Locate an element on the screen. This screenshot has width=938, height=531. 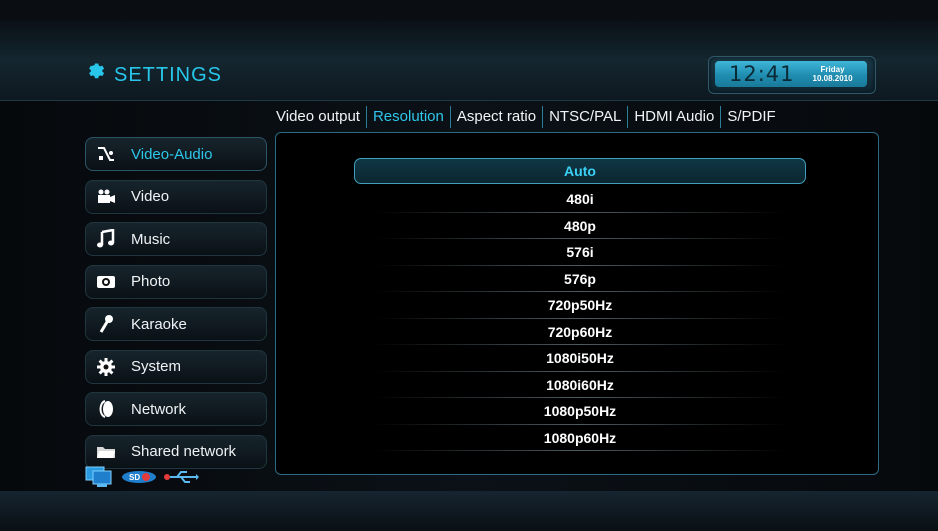
sidebar-item-shared-network: Shared network is located at coordinates (176, 451).